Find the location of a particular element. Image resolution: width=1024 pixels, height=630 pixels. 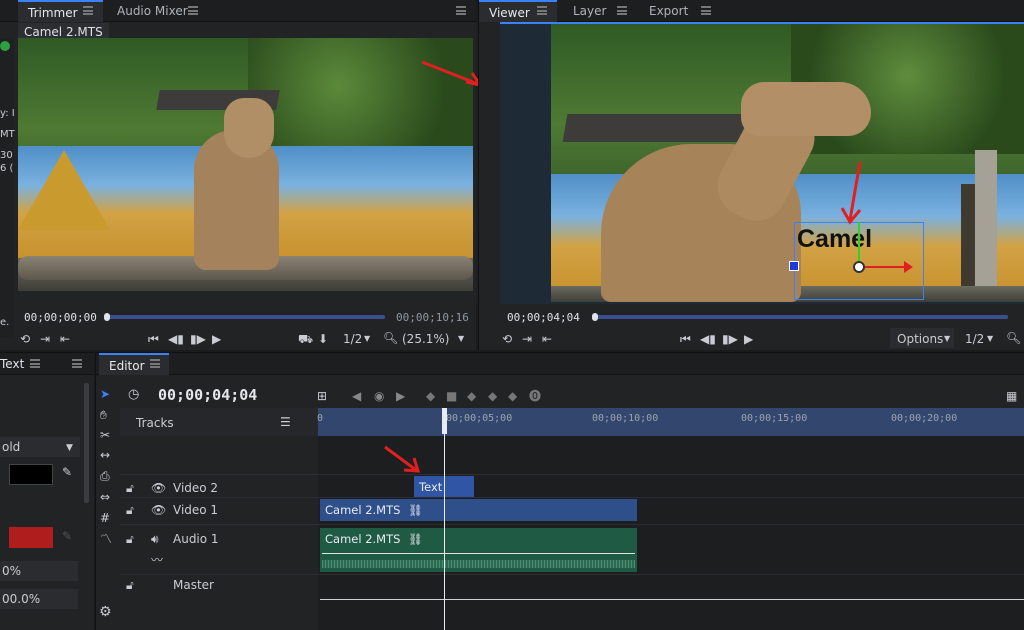

trimmer-zoom-percent: (25.1%) is located at coordinates (425, 339).